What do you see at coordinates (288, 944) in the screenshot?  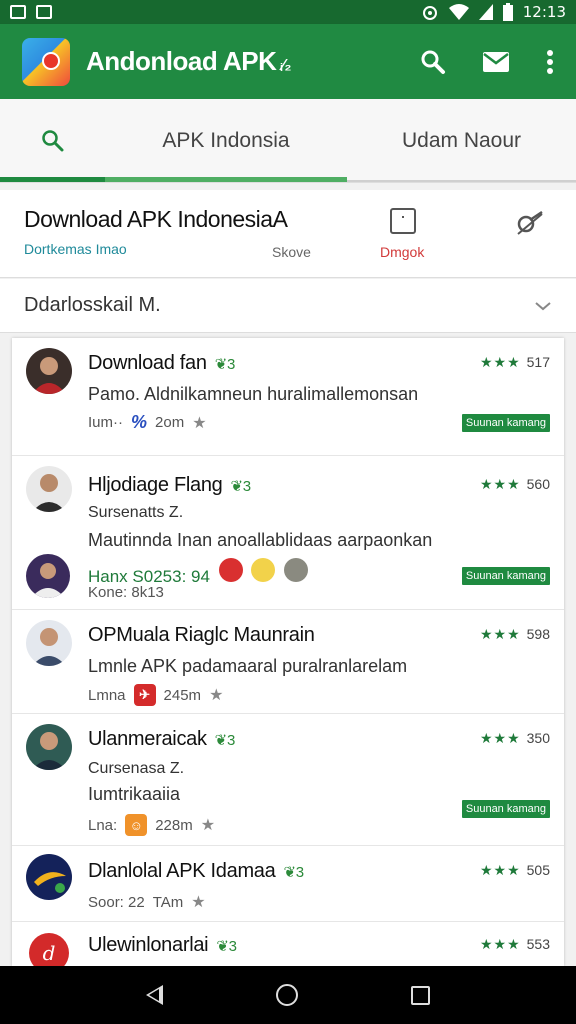 I see `list-item: d Ulewinlonarlai ❦3 ★★★ 553` at bounding box center [288, 944].